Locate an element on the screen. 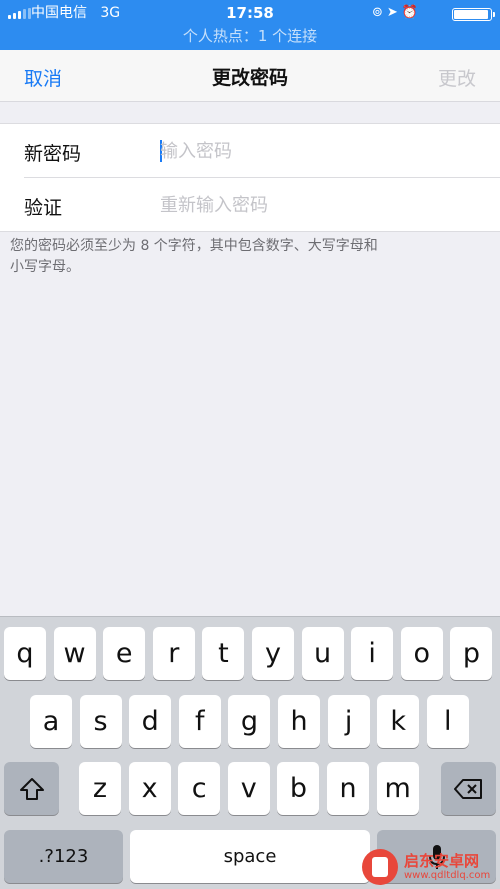 The image size is (500, 889). delete-icon is located at coordinates (467, 788).